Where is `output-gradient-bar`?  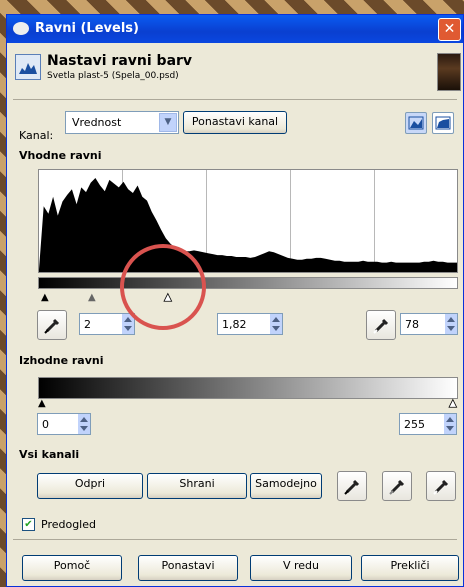
output-gradient-bar is located at coordinates (248, 388).